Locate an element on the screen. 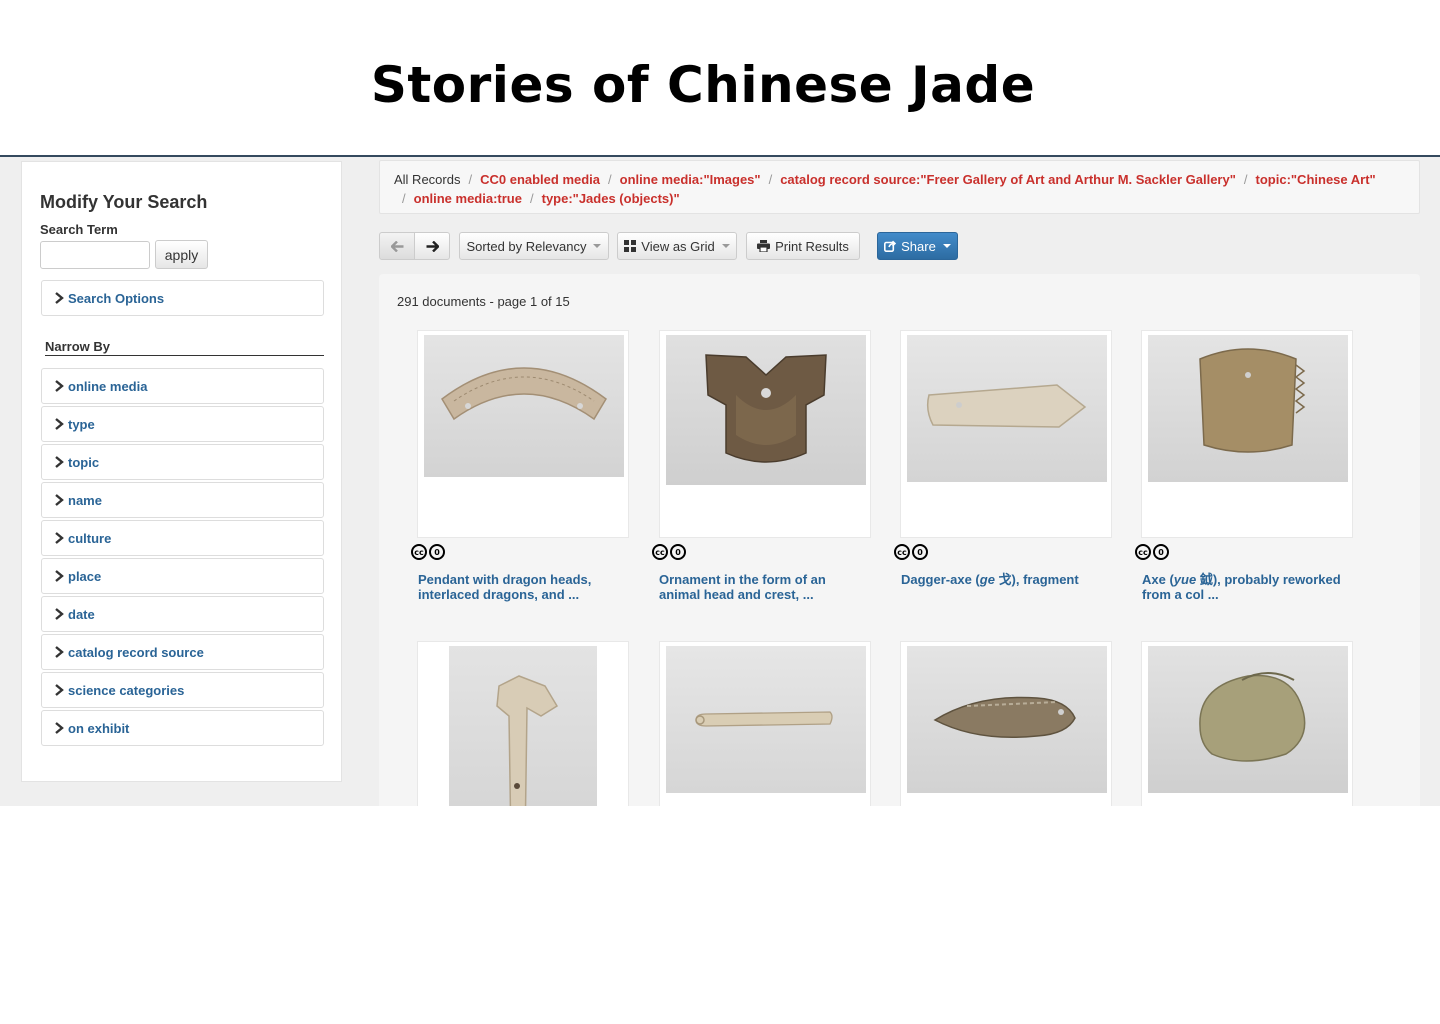 The height and width of the screenshot is (1024, 1440). print-label: Print Results is located at coordinates (812, 246).